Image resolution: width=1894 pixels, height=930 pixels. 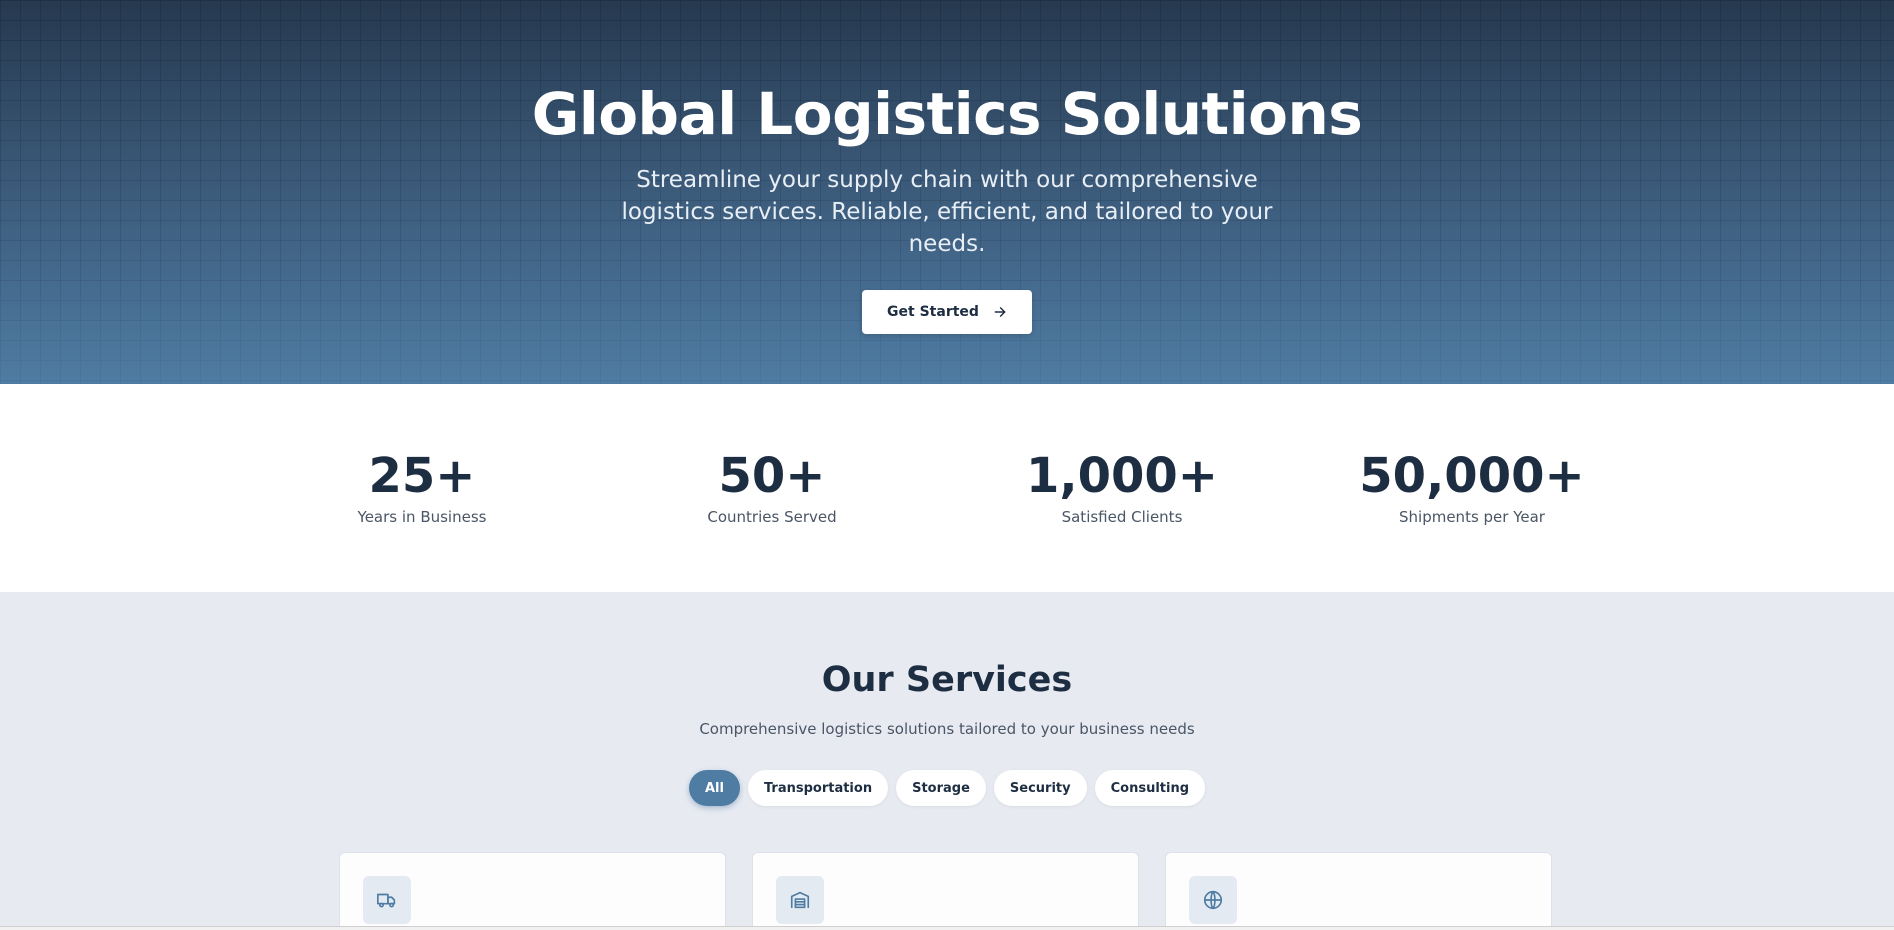 I want to click on window-bottom-edge, so click(x=947, y=928).